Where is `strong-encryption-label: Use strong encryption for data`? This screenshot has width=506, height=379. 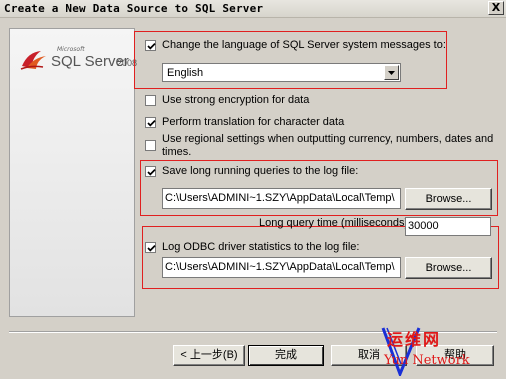 strong-encryption-label: Use strong encryption for data is located at coordinates (236, 100).